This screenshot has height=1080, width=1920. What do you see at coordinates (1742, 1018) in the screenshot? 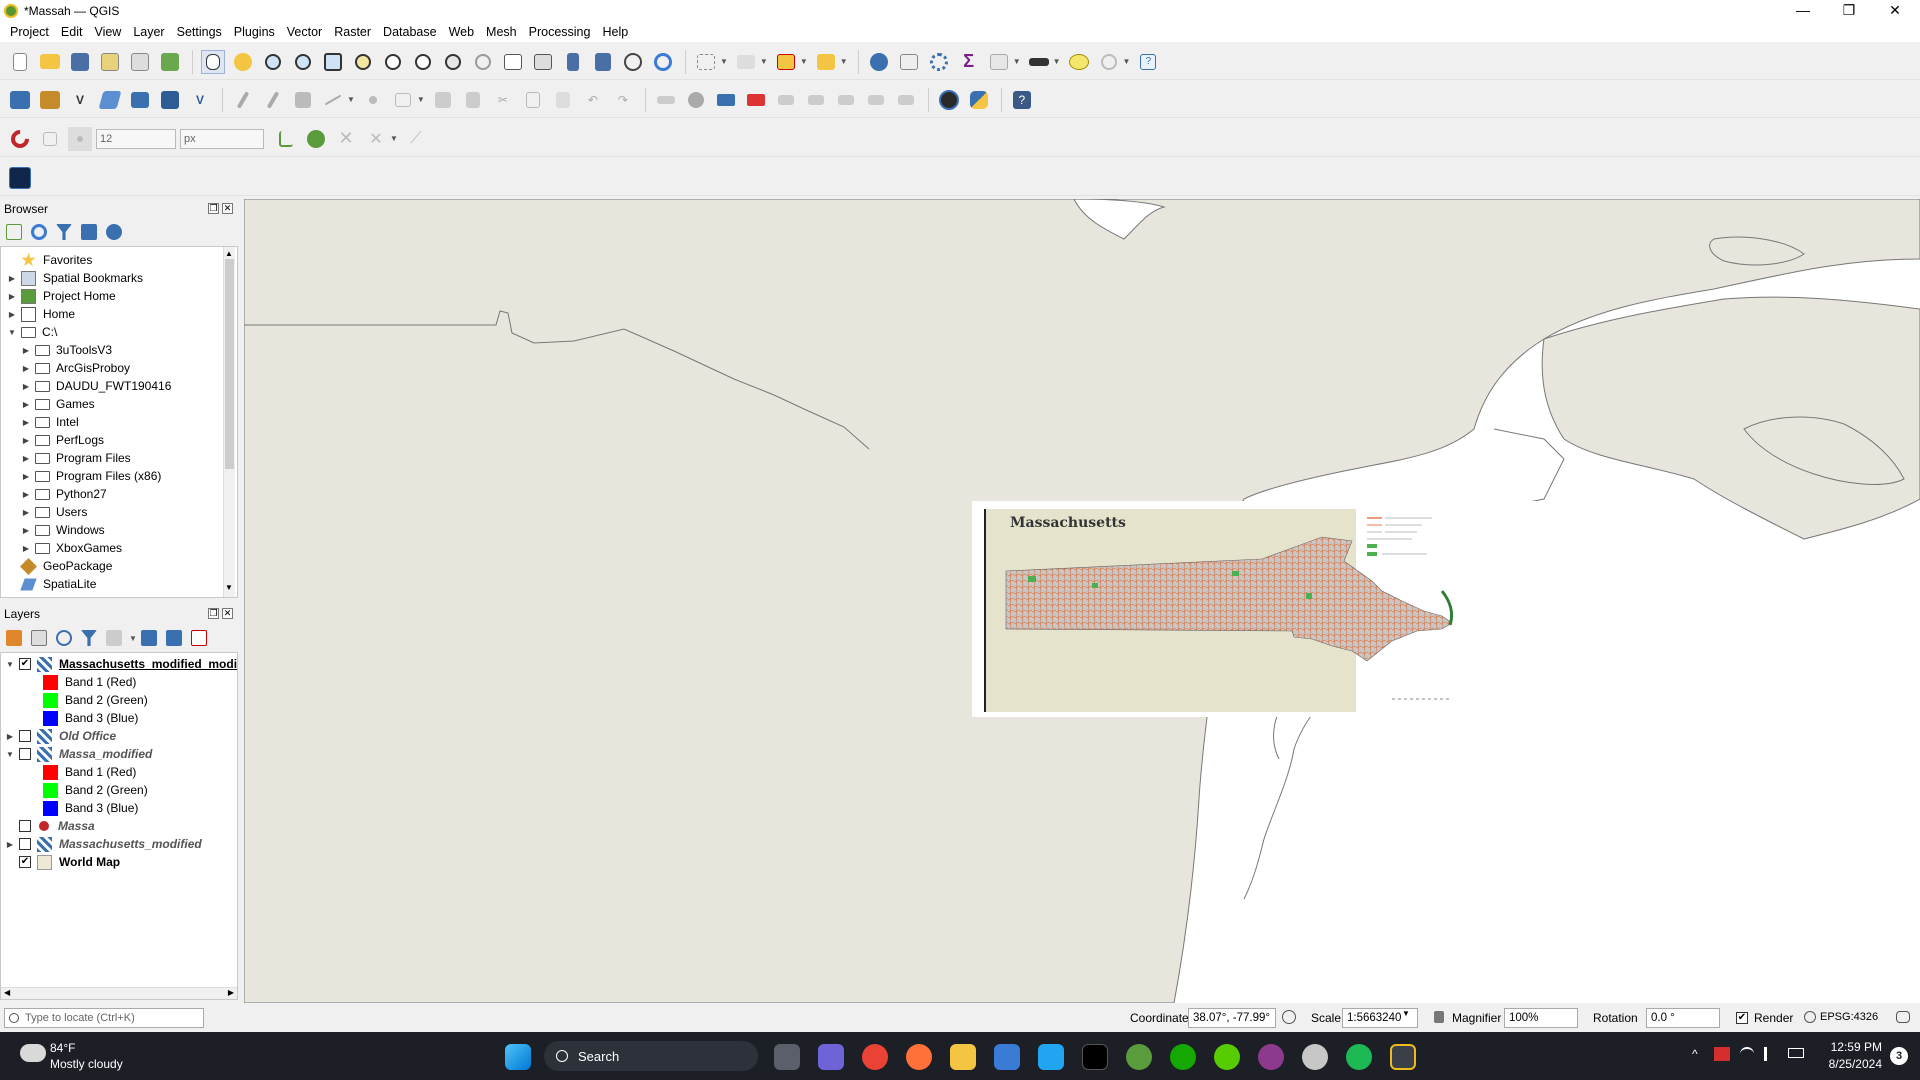
I see `render-checkbox: ✔` at bounding box center [1742, 1018].